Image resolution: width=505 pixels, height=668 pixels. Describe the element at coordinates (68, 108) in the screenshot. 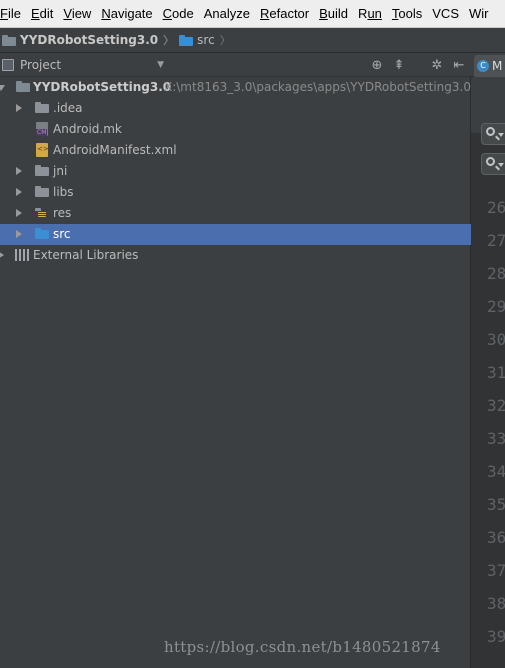

I see `tree-item-idea-label: .idea` at that location.